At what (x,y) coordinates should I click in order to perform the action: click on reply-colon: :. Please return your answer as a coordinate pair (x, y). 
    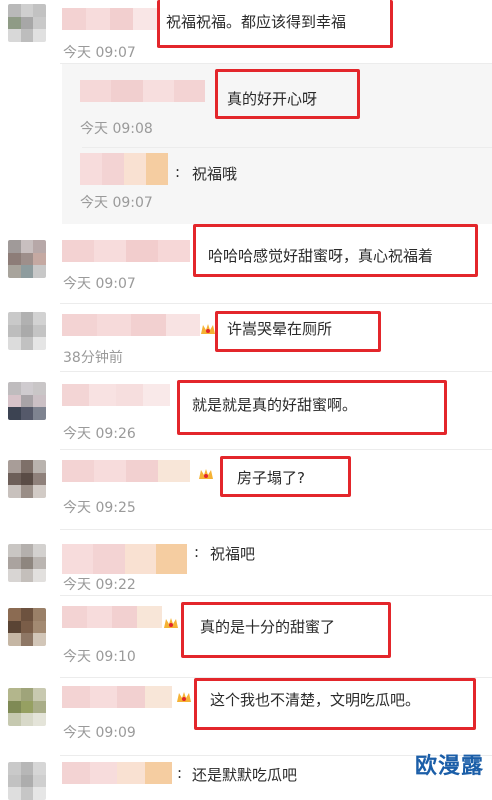
    Looking at the image, I should click on (178, 172).